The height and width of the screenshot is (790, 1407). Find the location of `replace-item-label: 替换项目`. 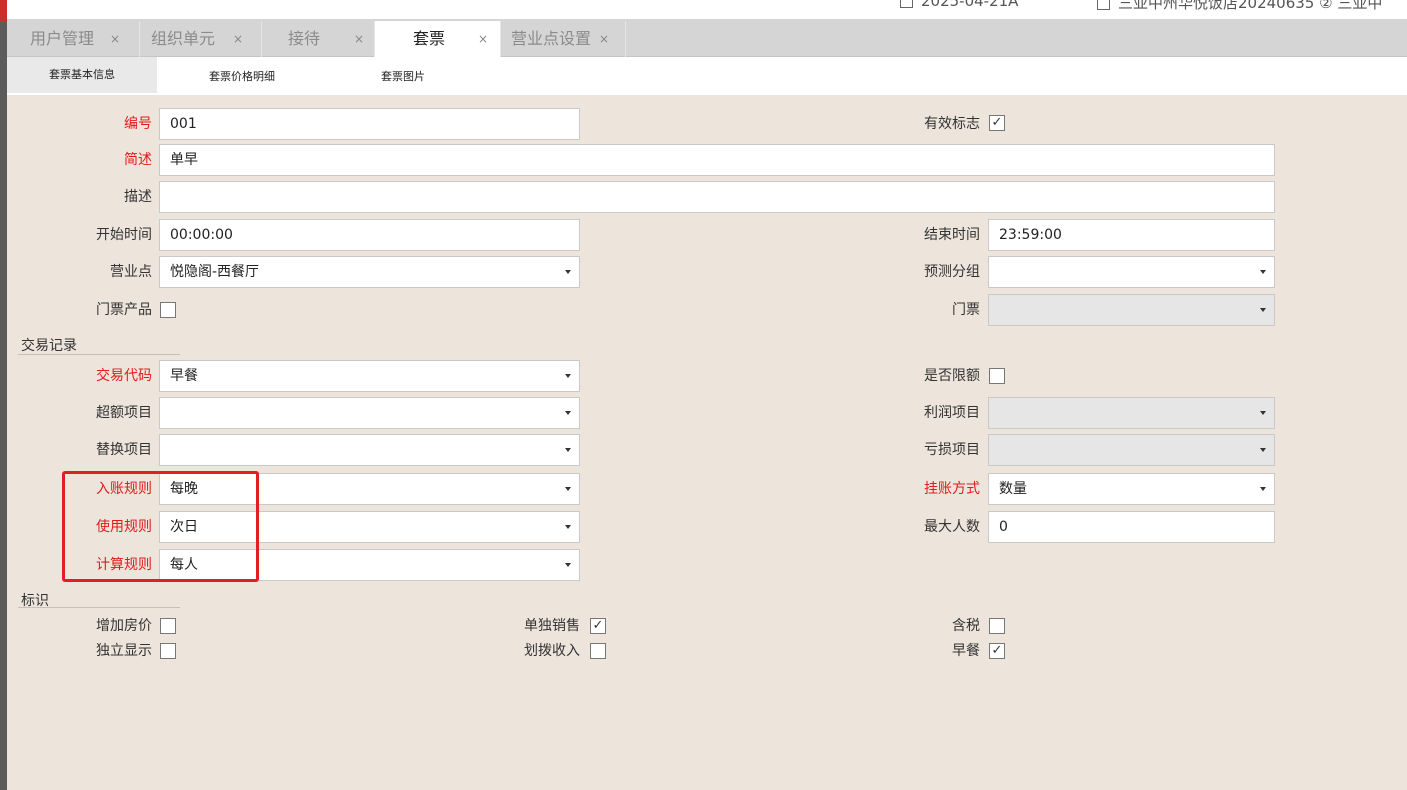

replace-item-label: 替换项目 is located at coordinates (124, 450).